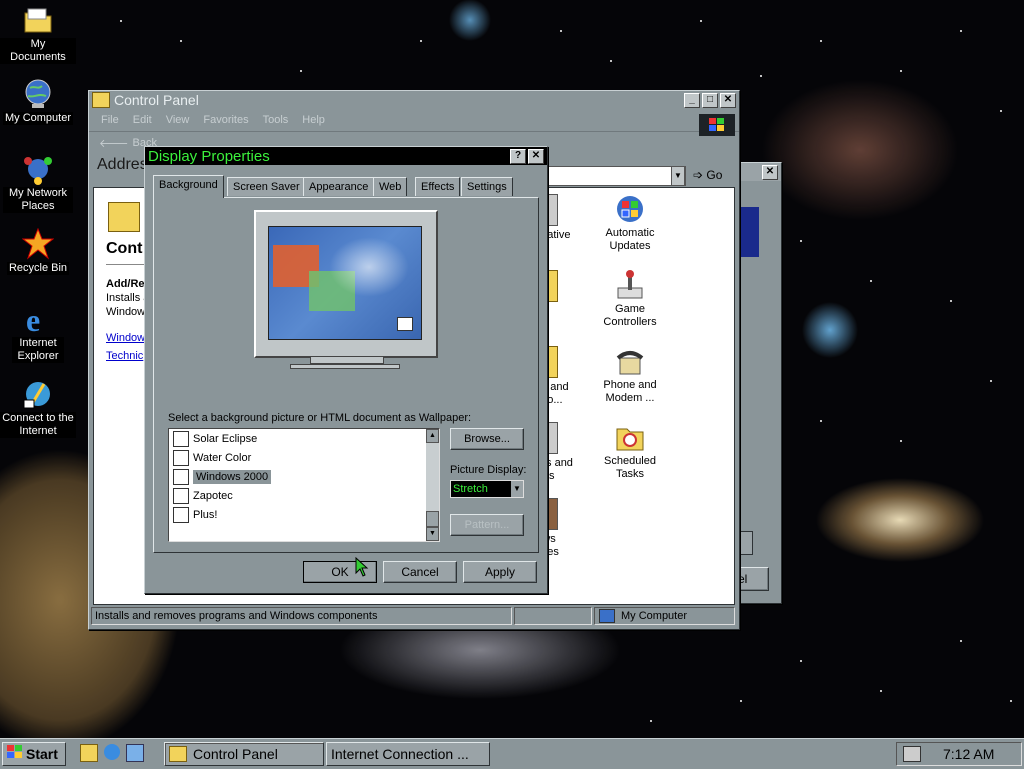  What do you see at coordinates (414, 122) in the screenshot?
I see `menu-bar: File Edit View Favorites Tools Help` at bounding box center [414, 122].